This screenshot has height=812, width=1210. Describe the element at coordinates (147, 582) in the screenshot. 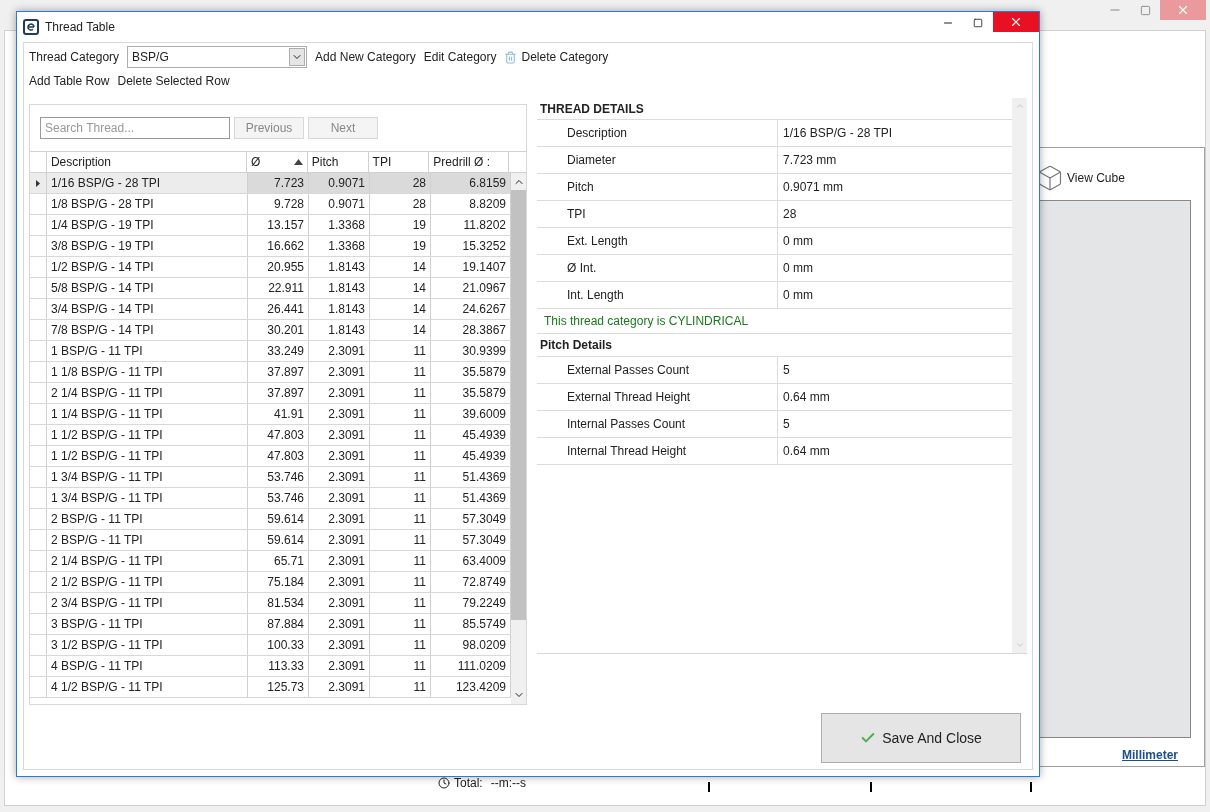

I see `table-cell: 2 1/2 BSP/G - 11 TPI` at that location.